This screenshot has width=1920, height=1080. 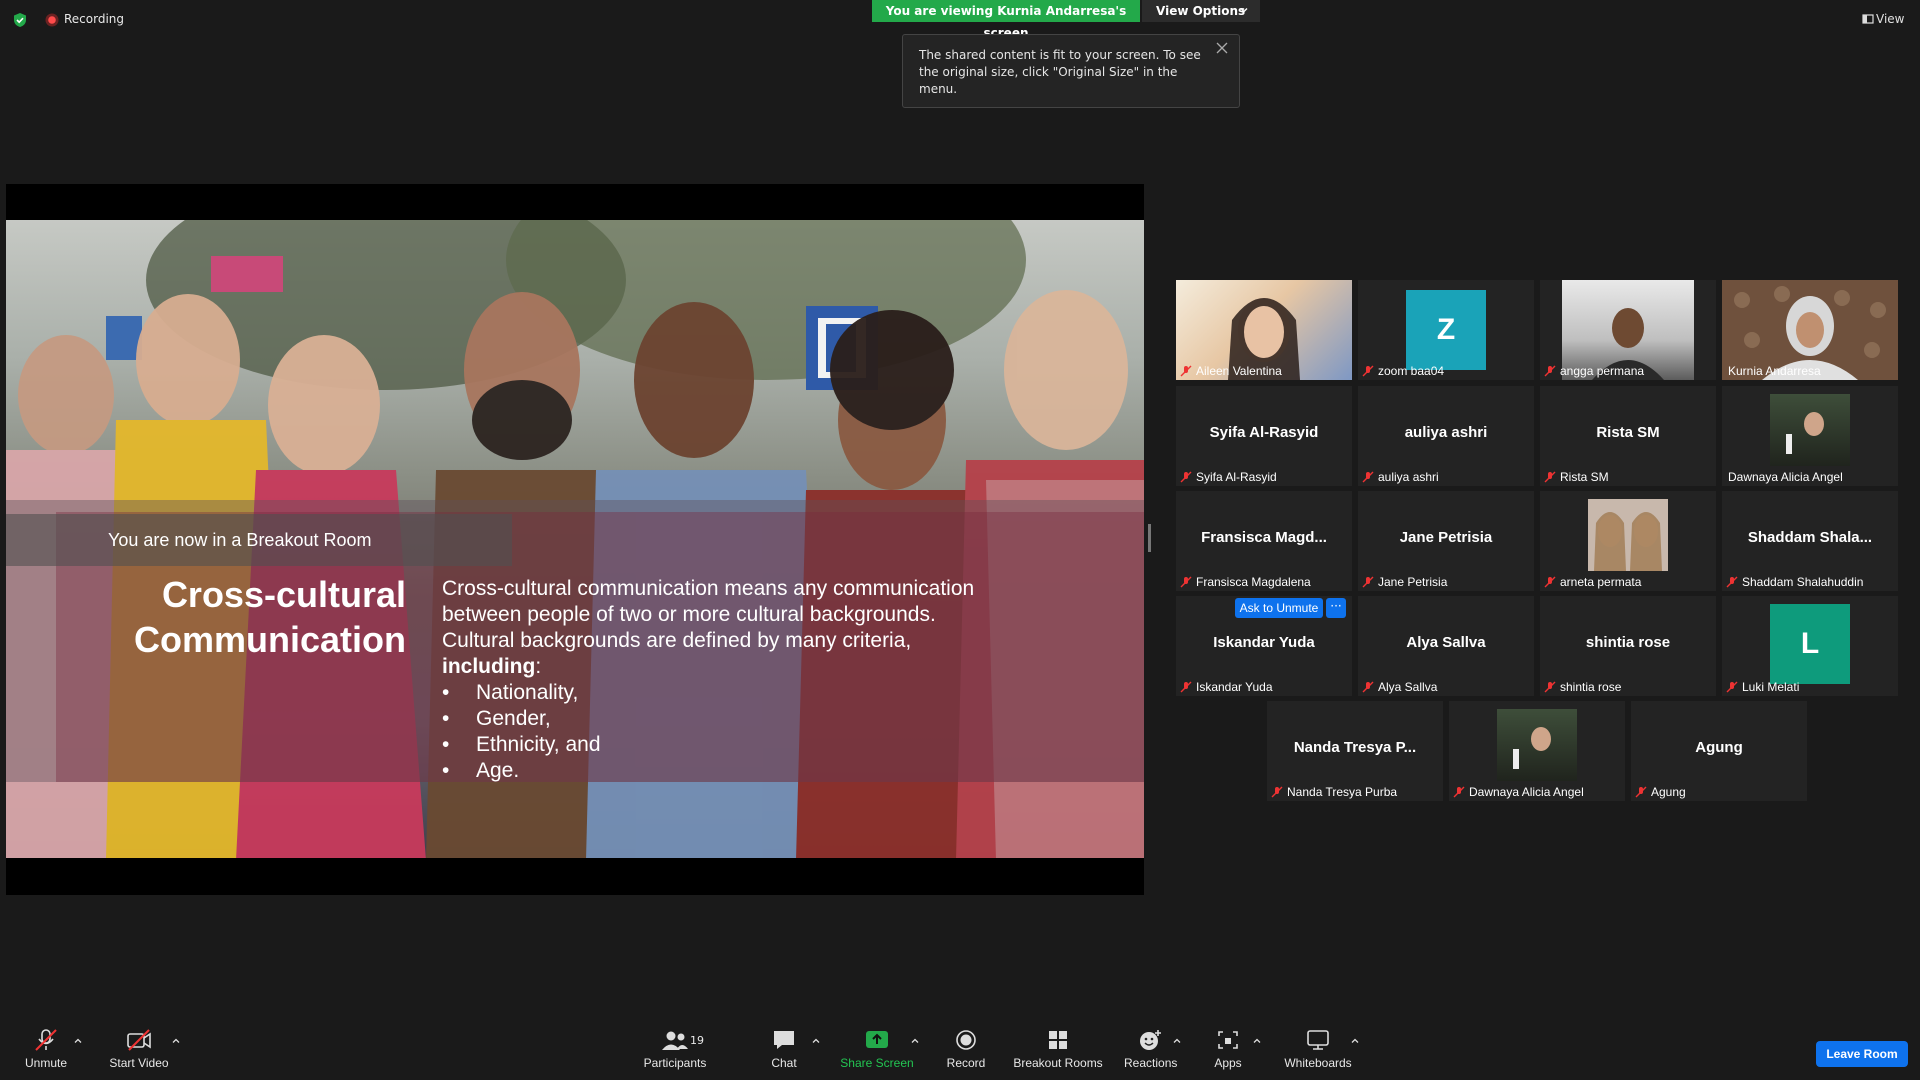 I want to click on participant-name: Luki Melati, so click(x=1771, y=687).